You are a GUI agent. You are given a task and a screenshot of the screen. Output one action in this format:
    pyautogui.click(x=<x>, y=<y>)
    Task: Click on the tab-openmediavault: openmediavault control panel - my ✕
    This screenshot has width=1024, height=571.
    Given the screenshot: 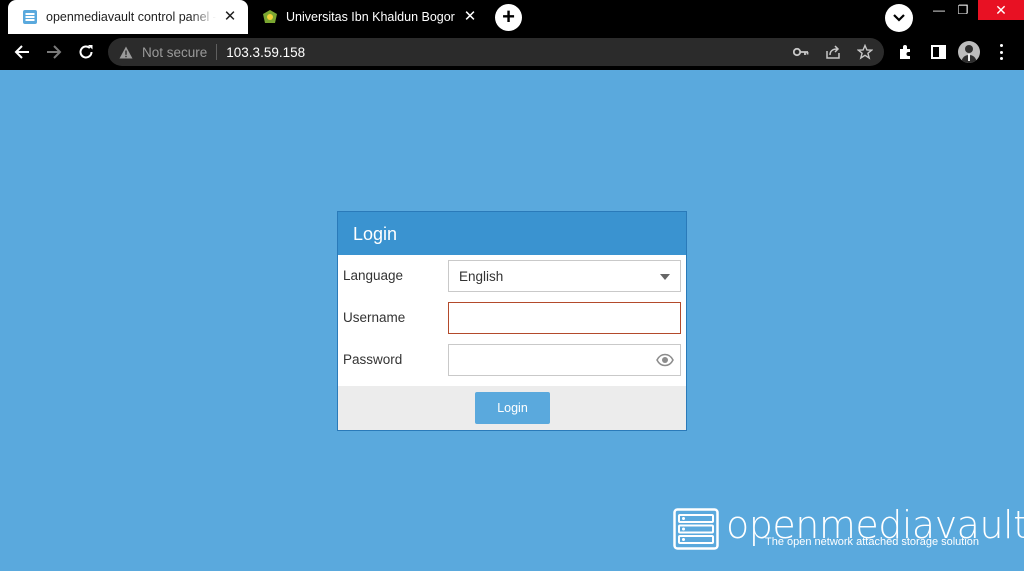 What is the action you would take?
    pyautogui.click(x=128, y=17)
    